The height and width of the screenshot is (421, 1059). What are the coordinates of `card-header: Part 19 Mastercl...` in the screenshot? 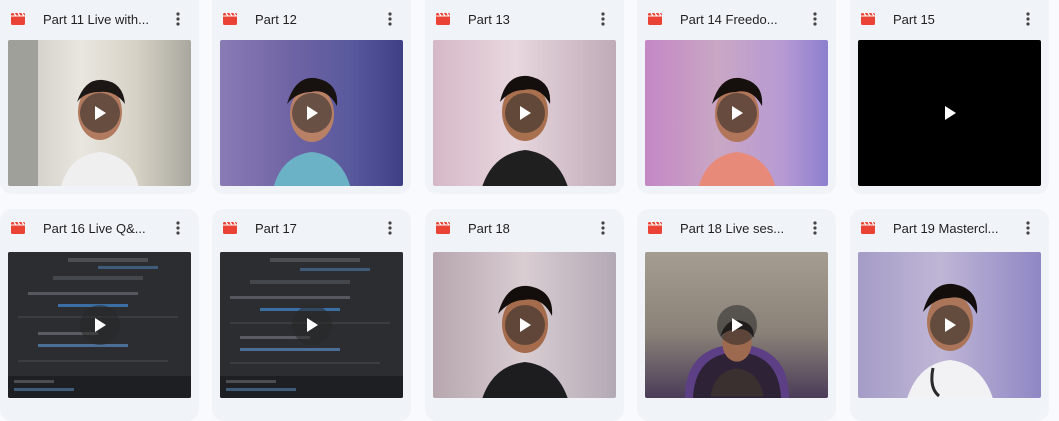 It's located at (949, 229).